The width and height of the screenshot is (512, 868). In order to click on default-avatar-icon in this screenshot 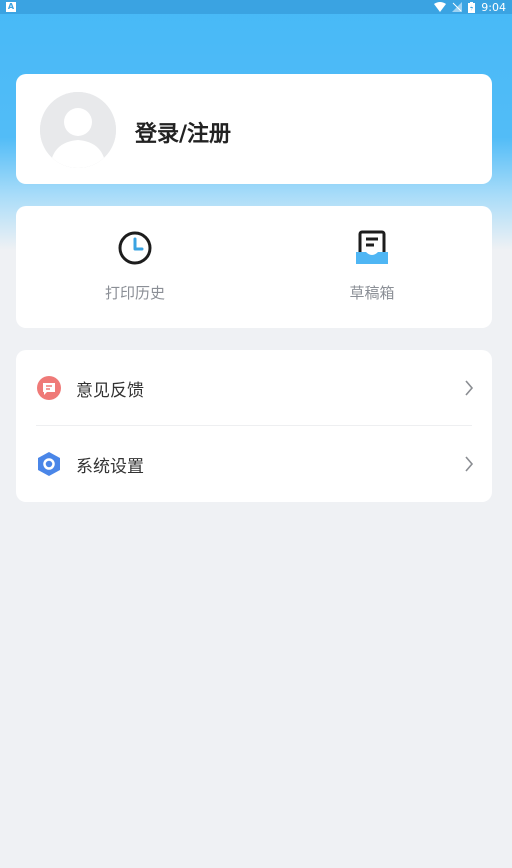, I will do `click(78, 130)`.